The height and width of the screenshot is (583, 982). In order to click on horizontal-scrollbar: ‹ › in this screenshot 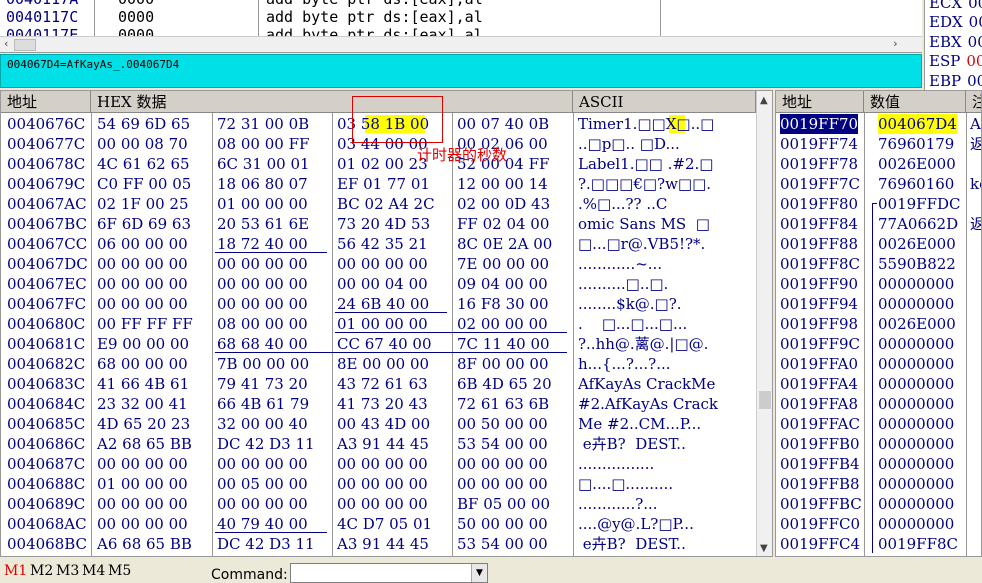, I will do `click(461, 44)`.